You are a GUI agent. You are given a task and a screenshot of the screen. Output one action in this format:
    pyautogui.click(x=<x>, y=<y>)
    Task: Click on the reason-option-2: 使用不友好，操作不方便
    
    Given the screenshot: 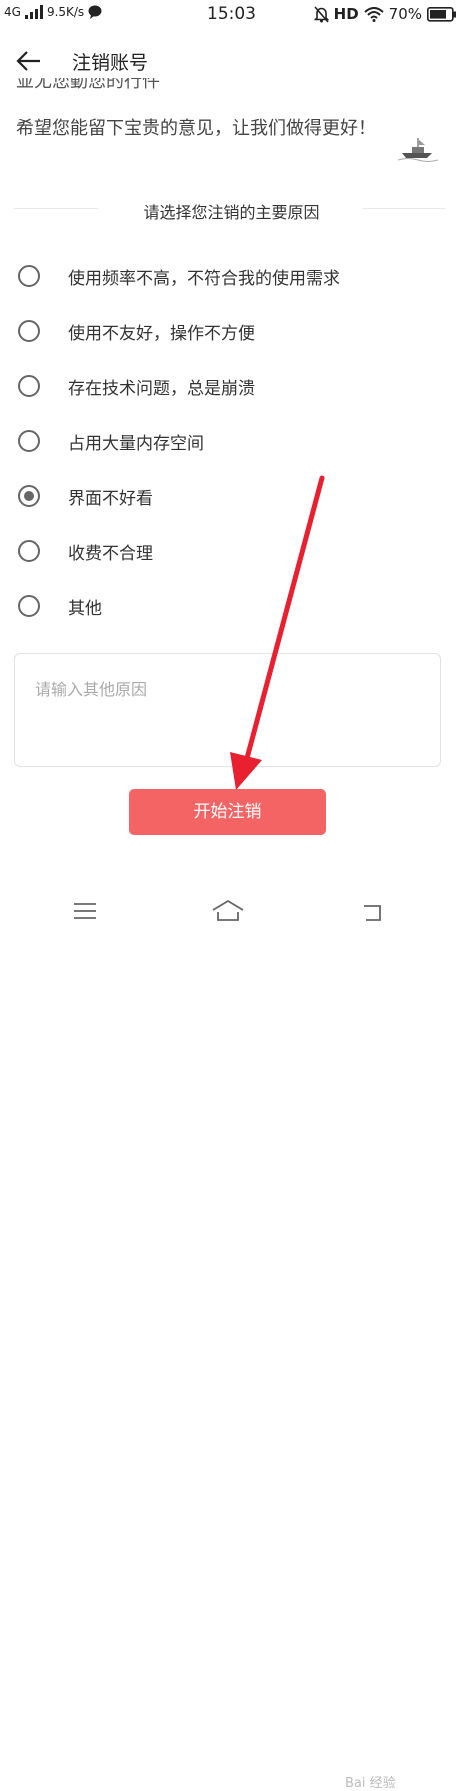 What is the action you would take?
    pyautogui.click(x=233, y=331)
    